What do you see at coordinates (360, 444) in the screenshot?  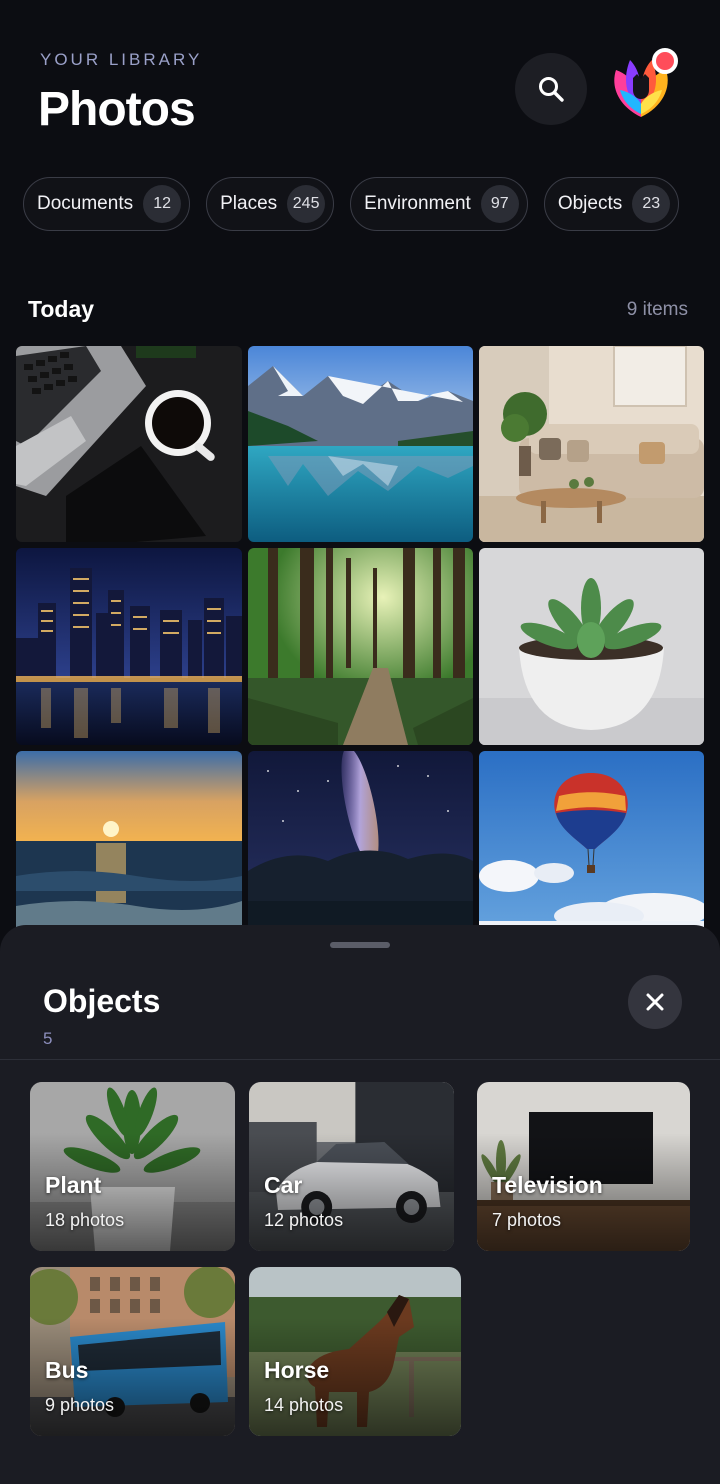 I see `photo-mountain-lake` at bounding box center [360, 444].